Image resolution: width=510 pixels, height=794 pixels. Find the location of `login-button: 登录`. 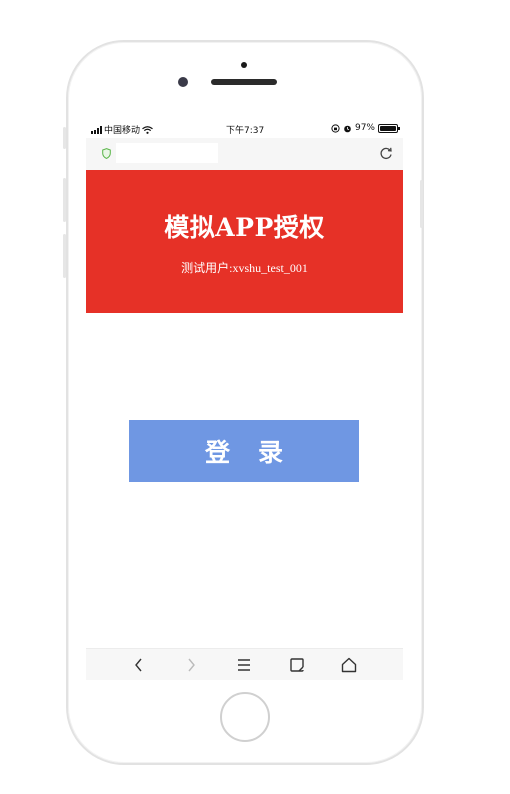

login-button: 登录 is located at coordinates (244, 451).